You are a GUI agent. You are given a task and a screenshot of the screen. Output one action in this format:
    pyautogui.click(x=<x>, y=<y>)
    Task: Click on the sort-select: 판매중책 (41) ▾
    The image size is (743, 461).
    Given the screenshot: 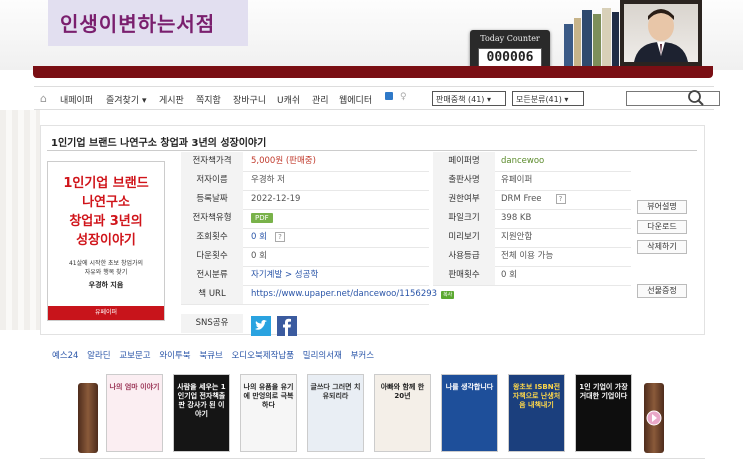 What is the action you would take?
    pyautogui.click(x=469, y=98)
    